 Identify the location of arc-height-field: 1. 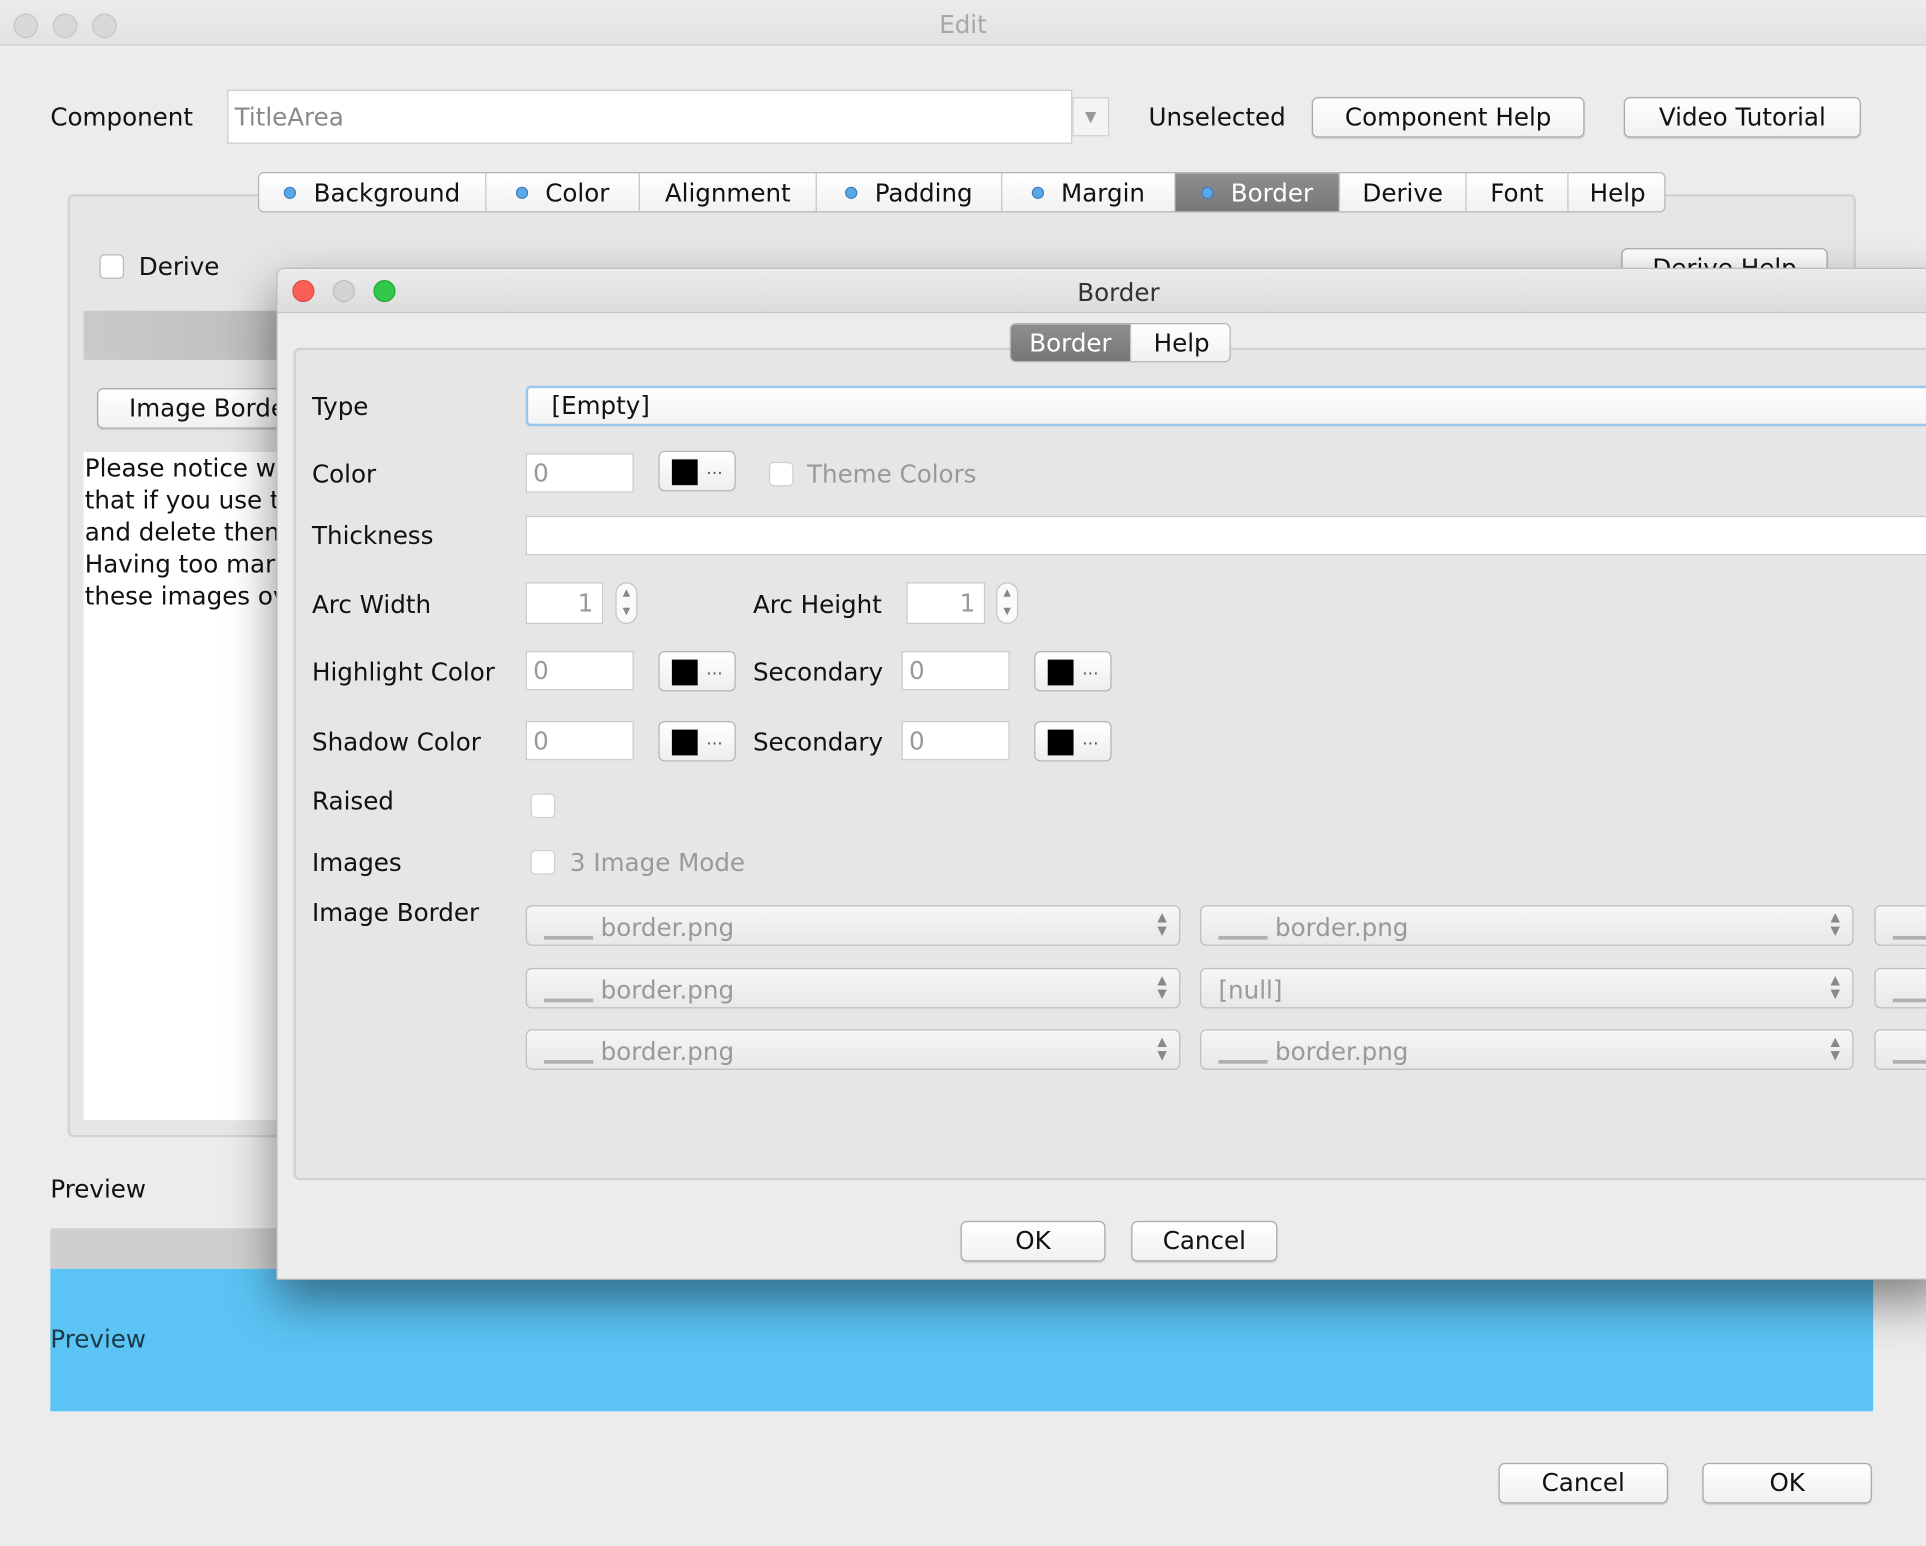
(946, 603).